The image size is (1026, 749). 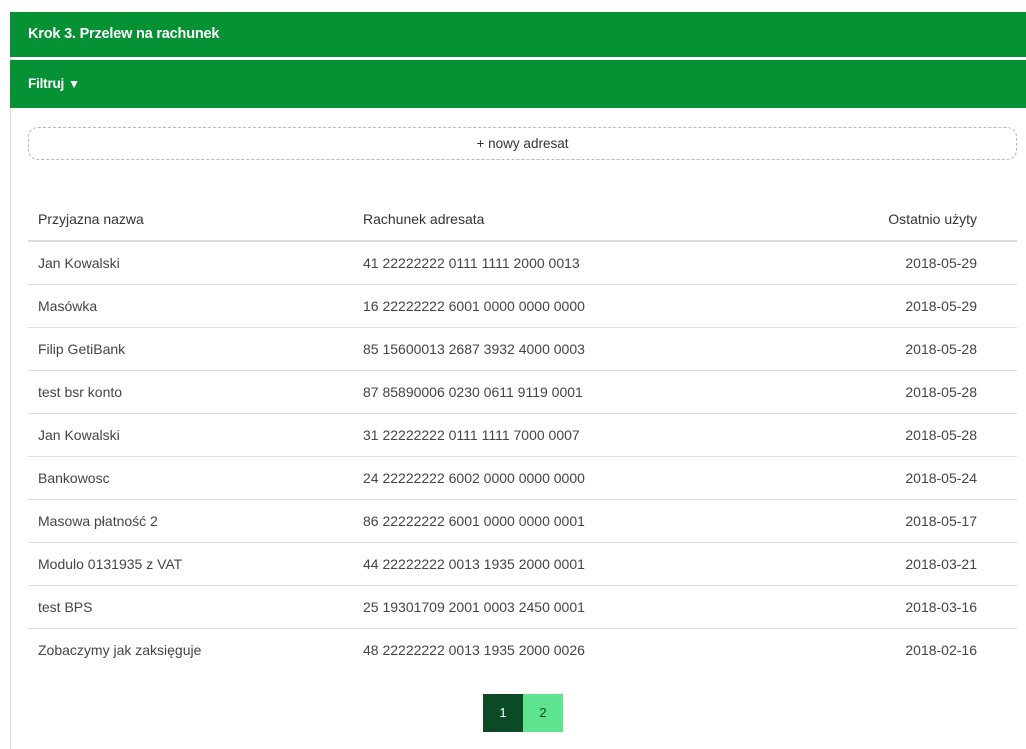 I want to click on column-header-name: Przyjazna nazwa, so click(x=190, y=219).